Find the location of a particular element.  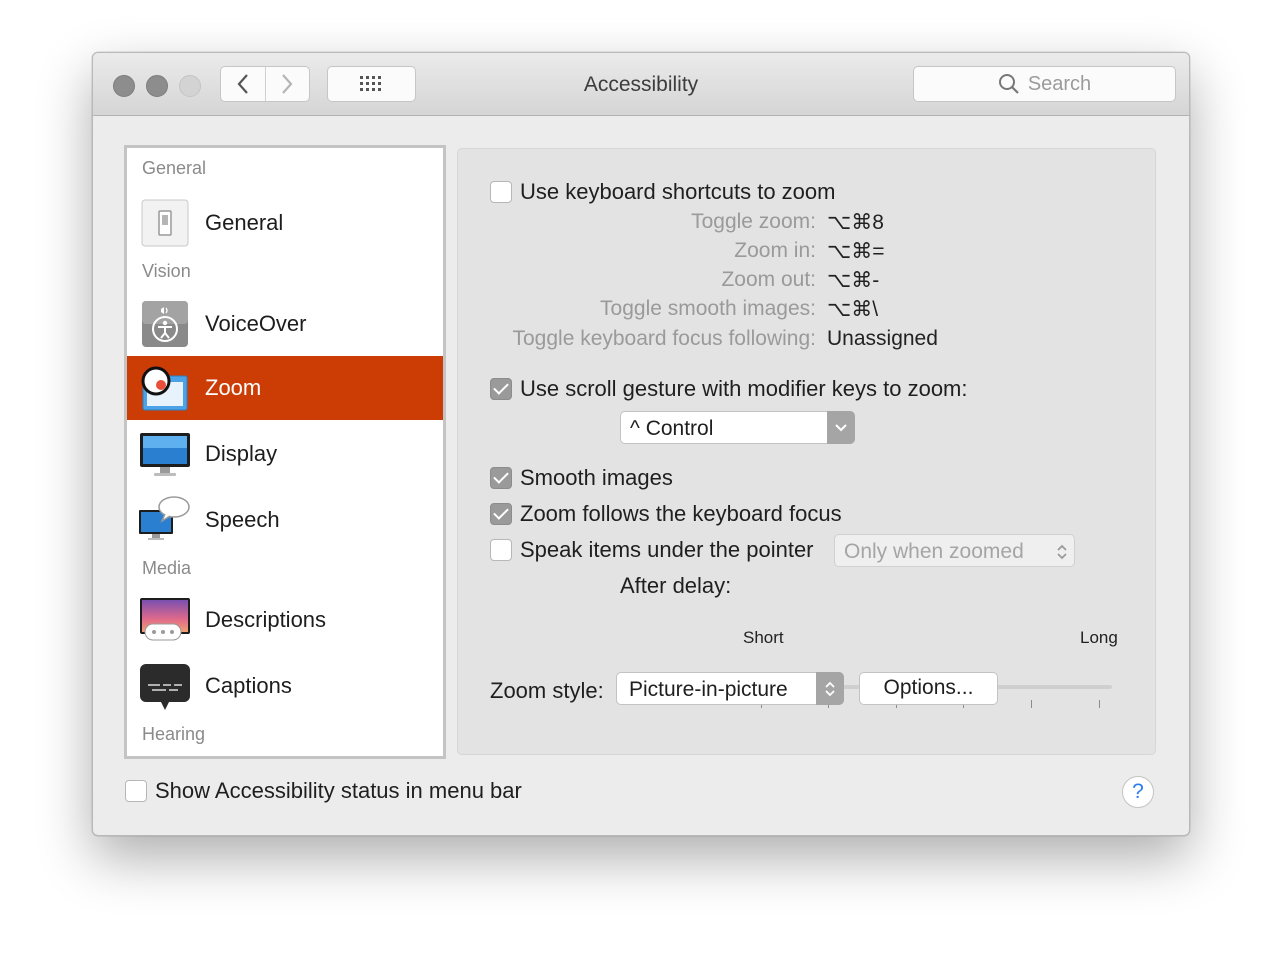

section-header-general: General is located at coordinates (174, 168).